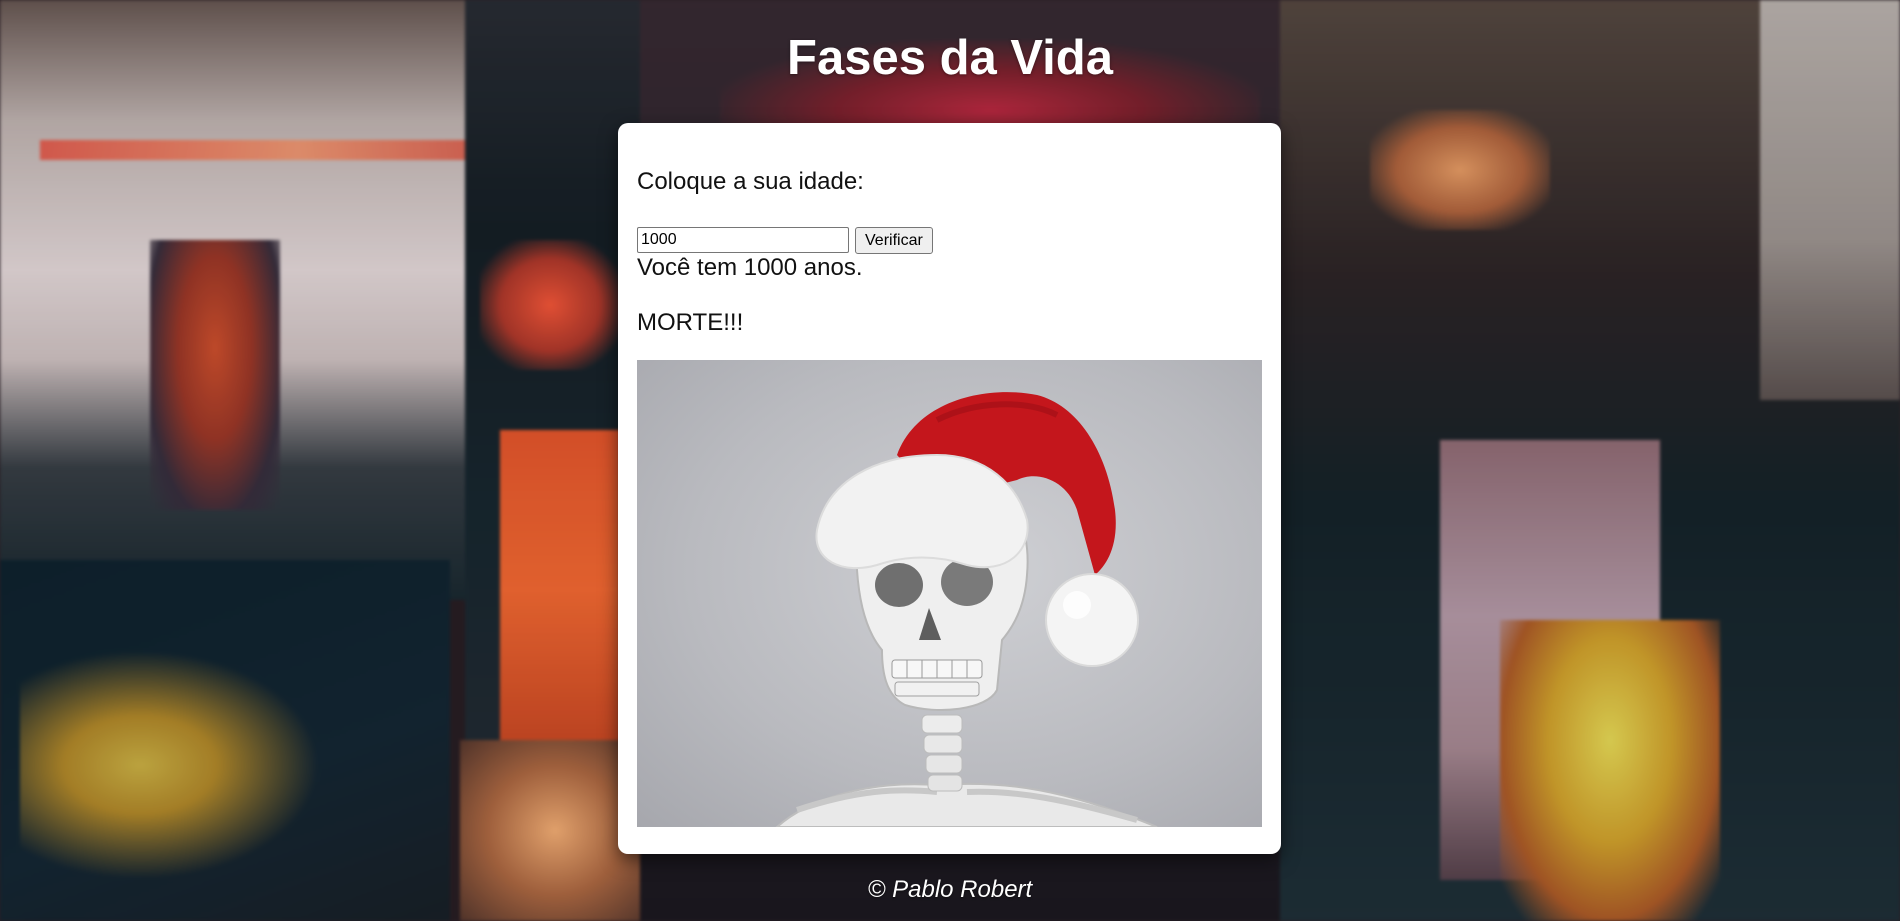  I want to click on age-input, so click(743, 240).